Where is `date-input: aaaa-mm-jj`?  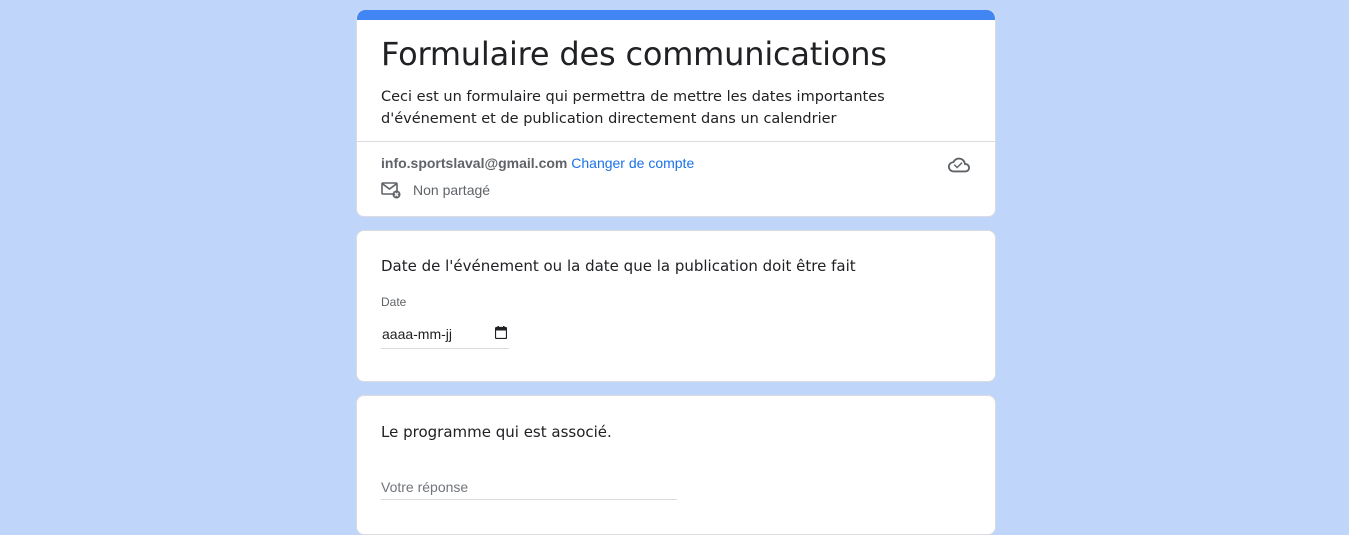
date-input: aaaa-mm-jj is located at coordinates (445, 336).